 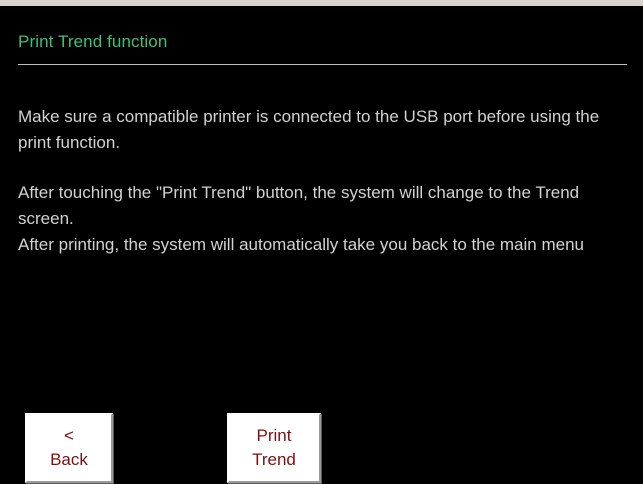 I want to click on title-divider, so click(x=322, y=64).